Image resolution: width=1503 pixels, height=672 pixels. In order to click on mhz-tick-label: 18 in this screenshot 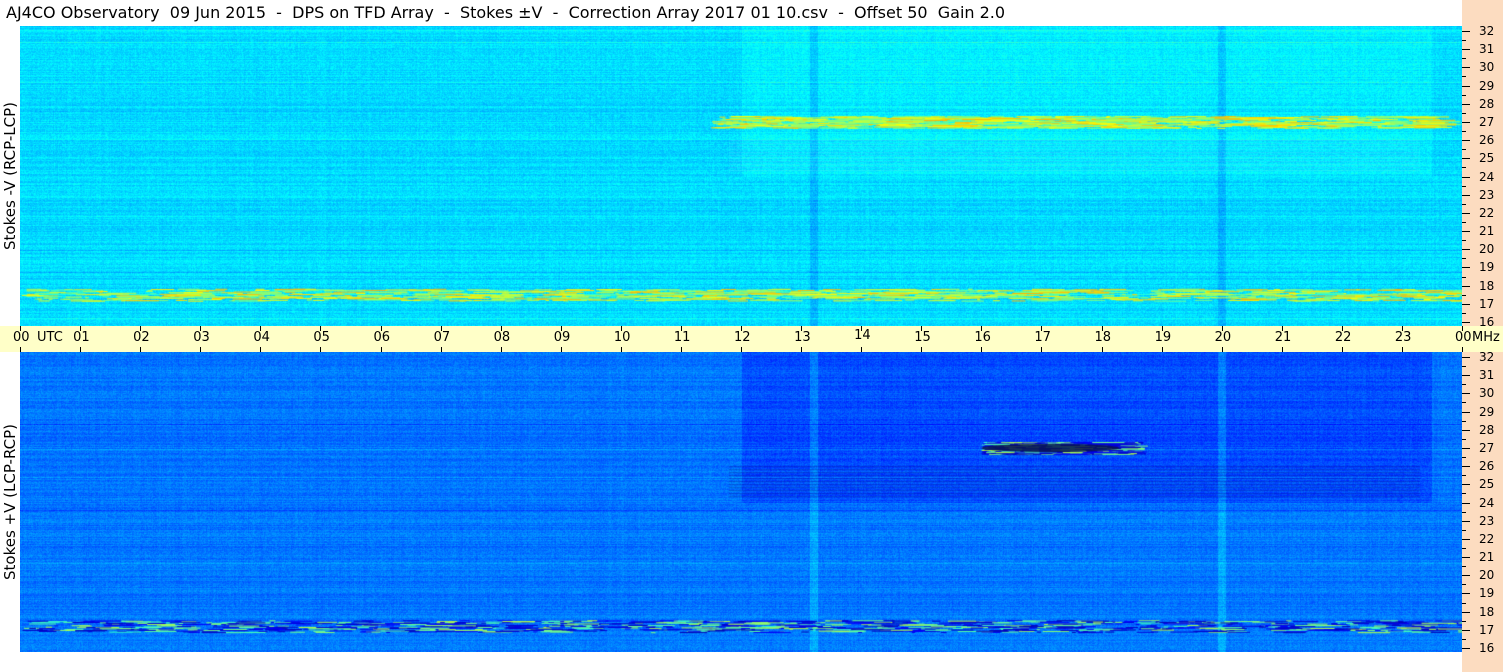, I will do `click(1487, 611)`.